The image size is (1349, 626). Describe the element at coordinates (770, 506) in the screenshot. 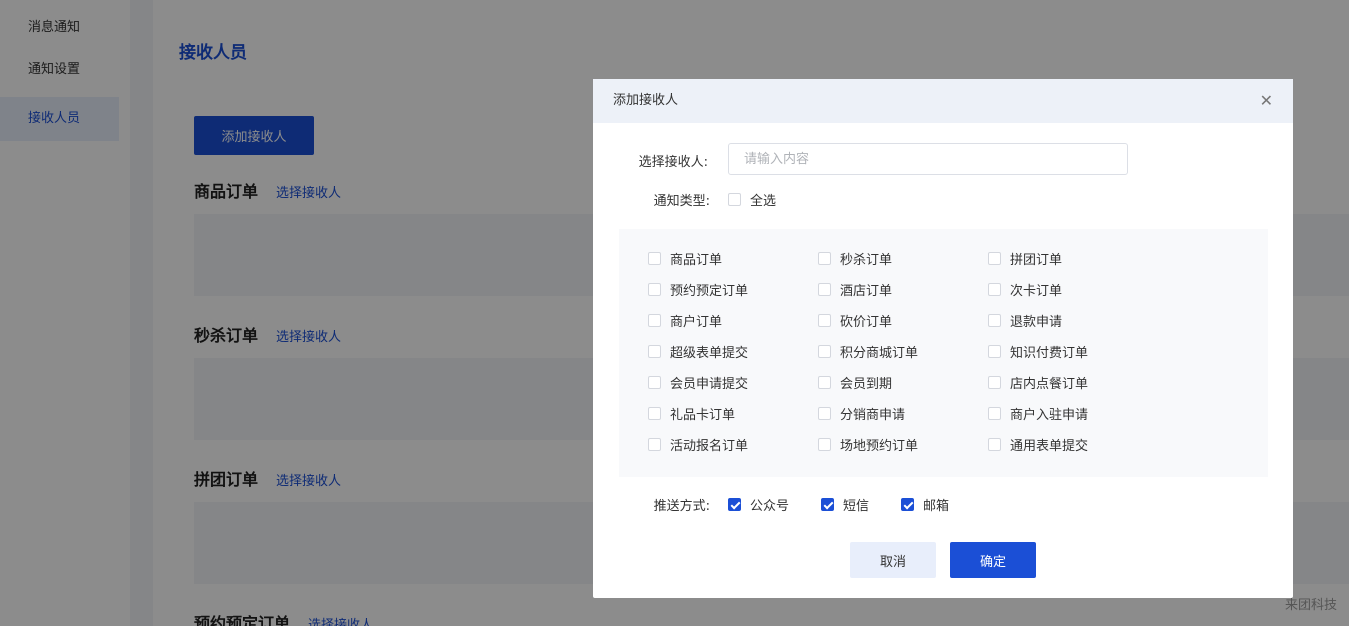

I see `push-label: 公众号` at that location.